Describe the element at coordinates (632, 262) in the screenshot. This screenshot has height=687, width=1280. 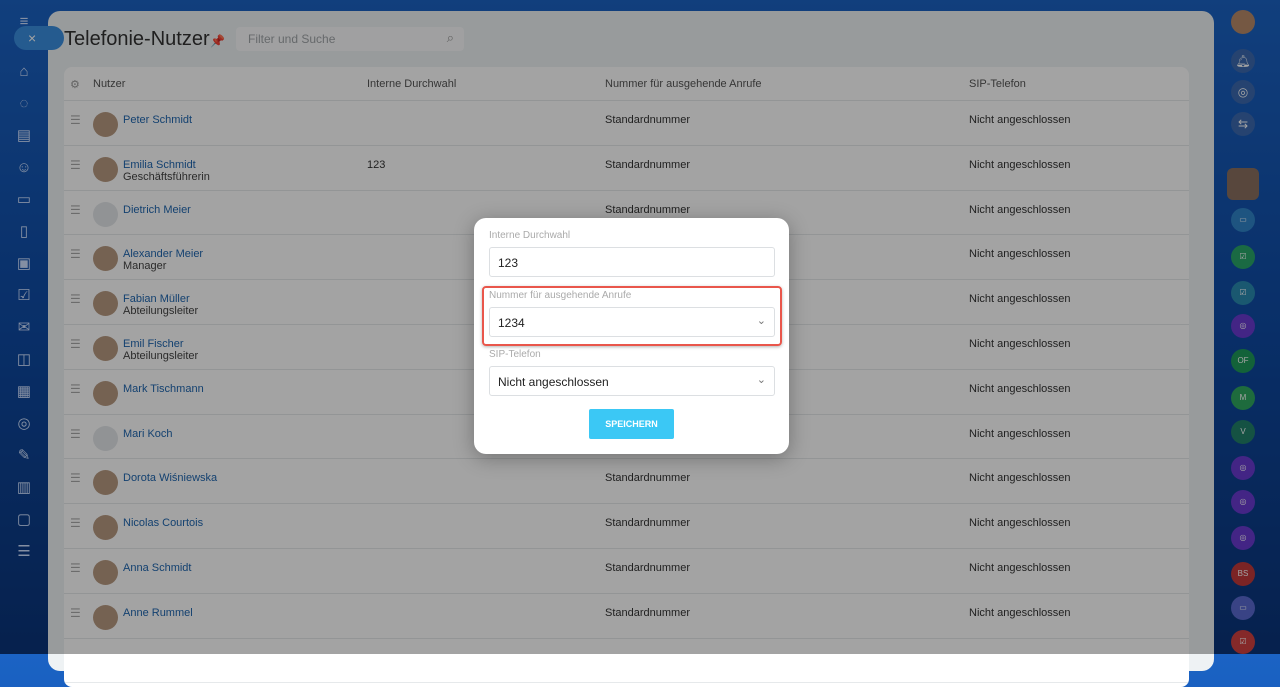
I see `extension-input: 123` at that location.